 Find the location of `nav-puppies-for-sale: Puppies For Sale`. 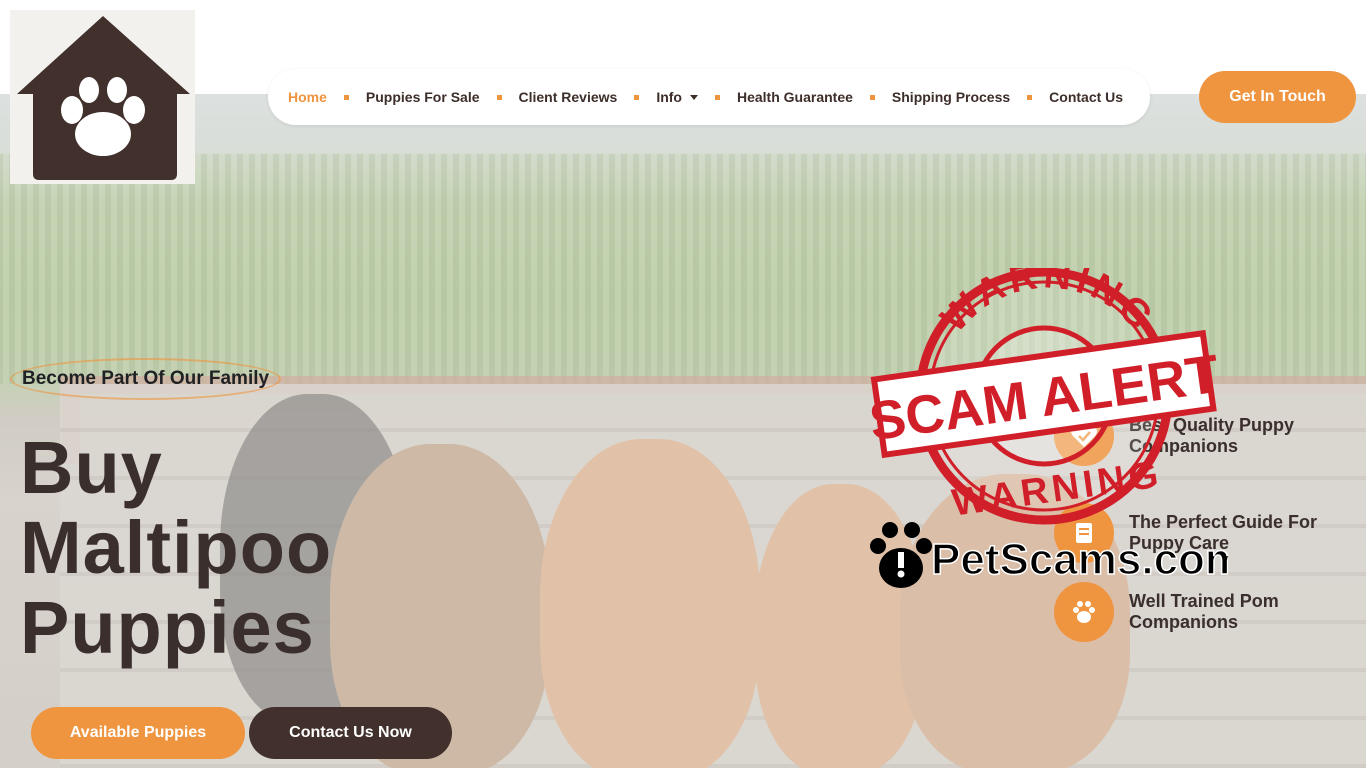

nav-puppies-for-sale: Puppies For Sale is located at coordinates (423, 97).